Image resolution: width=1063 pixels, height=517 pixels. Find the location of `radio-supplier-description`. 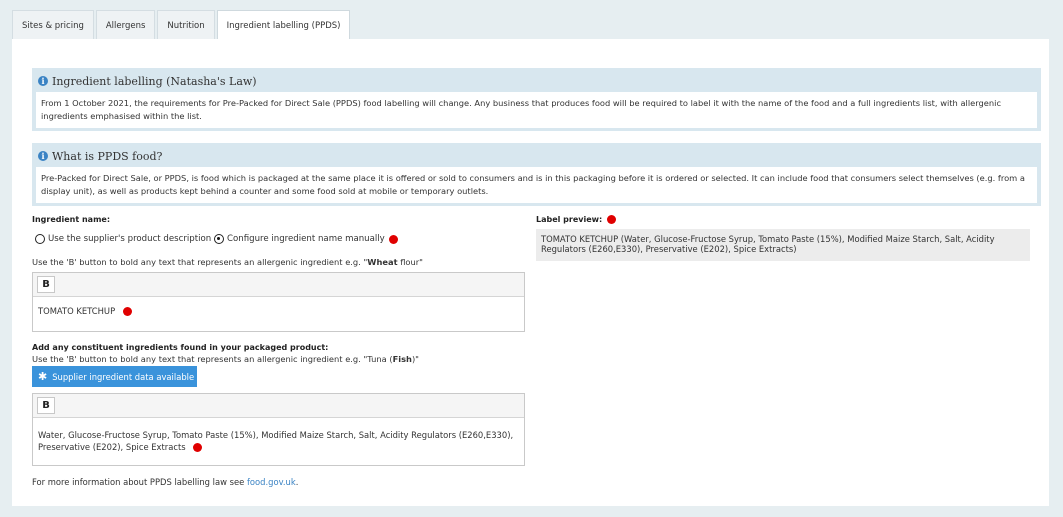

radio-supplier-description is located at coordinates (40, 239).